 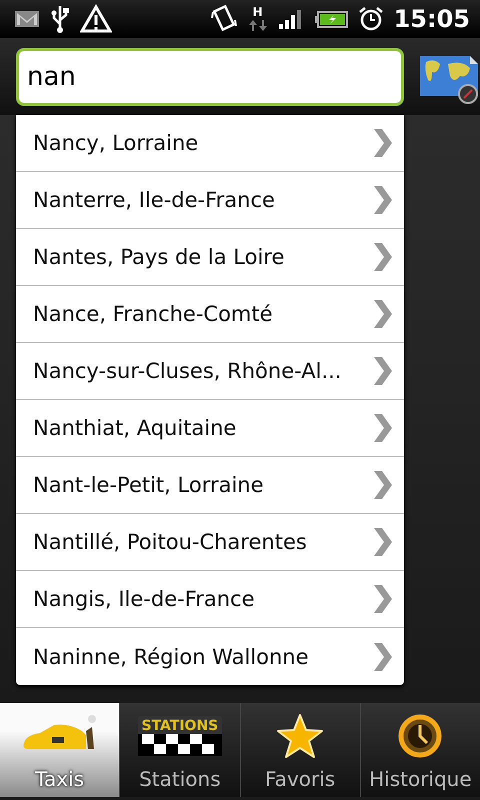 I want to click on stations-sign-icon: STATIONS, so click(x=180, y=736).